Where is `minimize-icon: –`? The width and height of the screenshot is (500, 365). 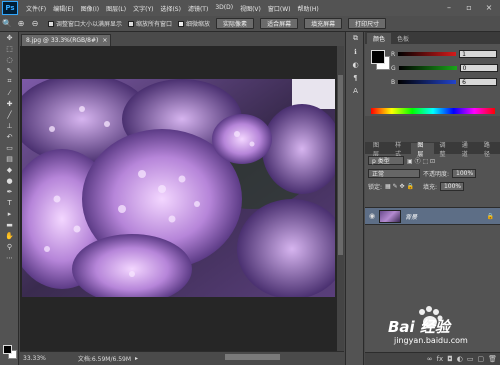 minimize-icon: – is located at coordinates (449, 7).